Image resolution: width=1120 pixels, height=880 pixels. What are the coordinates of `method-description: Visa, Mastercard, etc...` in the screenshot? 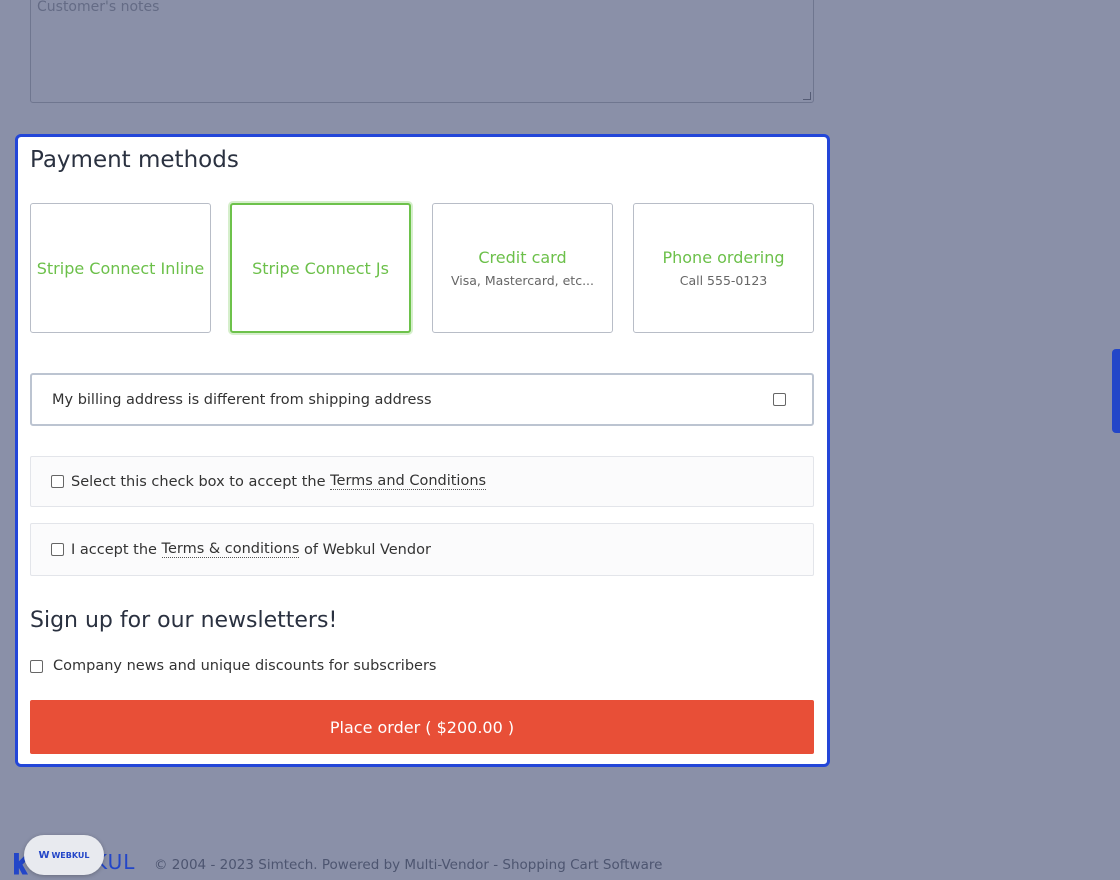 It's located at (522, 280).